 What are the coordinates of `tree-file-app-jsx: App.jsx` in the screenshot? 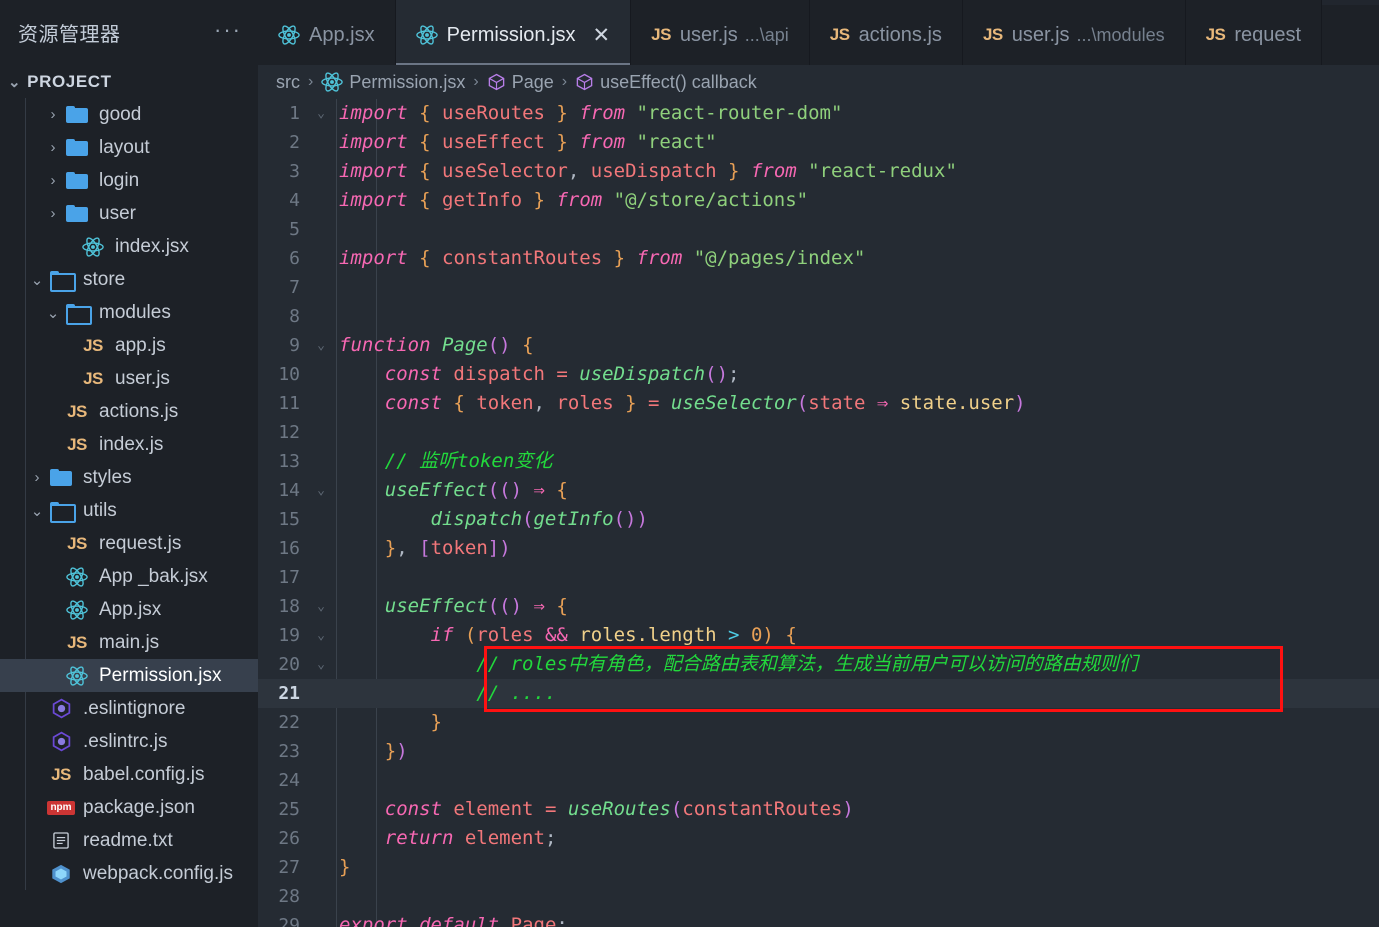 It's located at (129, 609).